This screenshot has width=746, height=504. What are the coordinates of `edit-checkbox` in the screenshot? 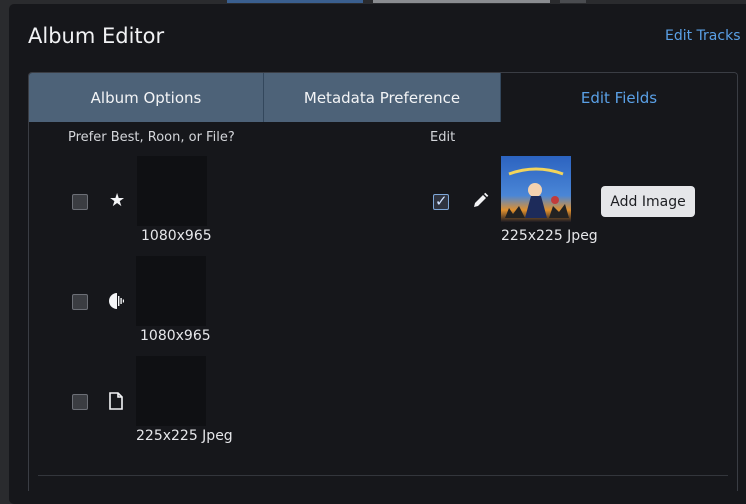 It's located at (441, 201).